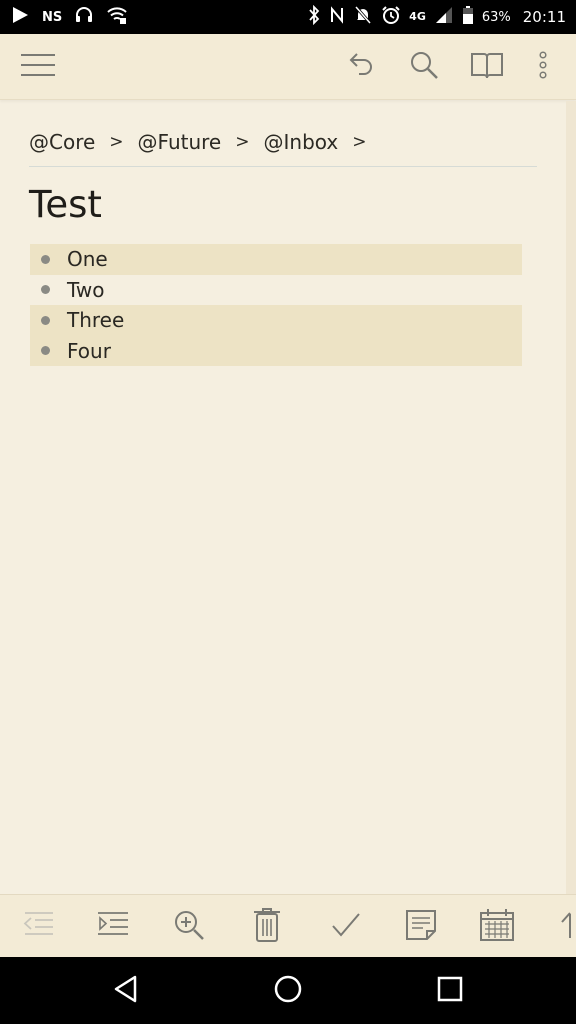  I want to click on zoom-in-icon, so click(189, 927).